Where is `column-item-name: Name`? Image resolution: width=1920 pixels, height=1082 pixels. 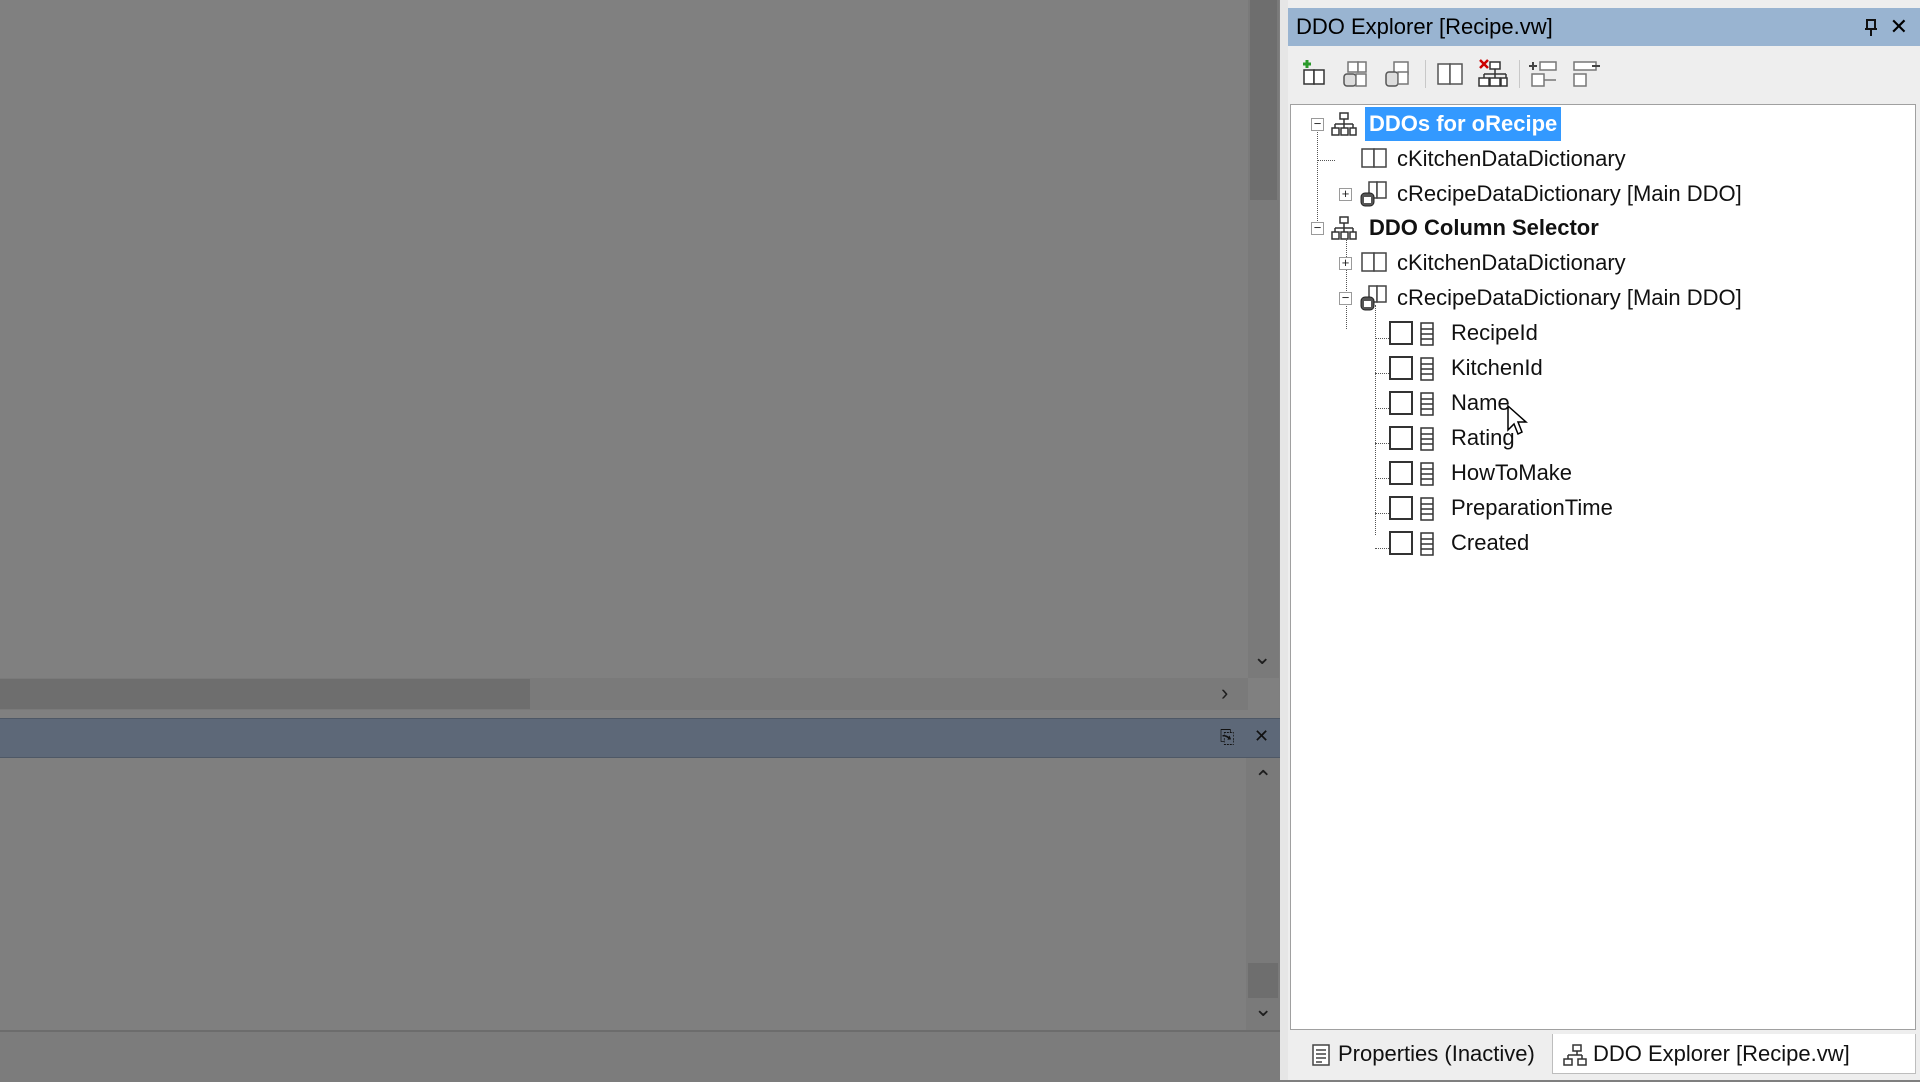
column-item-name: Name is located at coordinates (1601, 403).